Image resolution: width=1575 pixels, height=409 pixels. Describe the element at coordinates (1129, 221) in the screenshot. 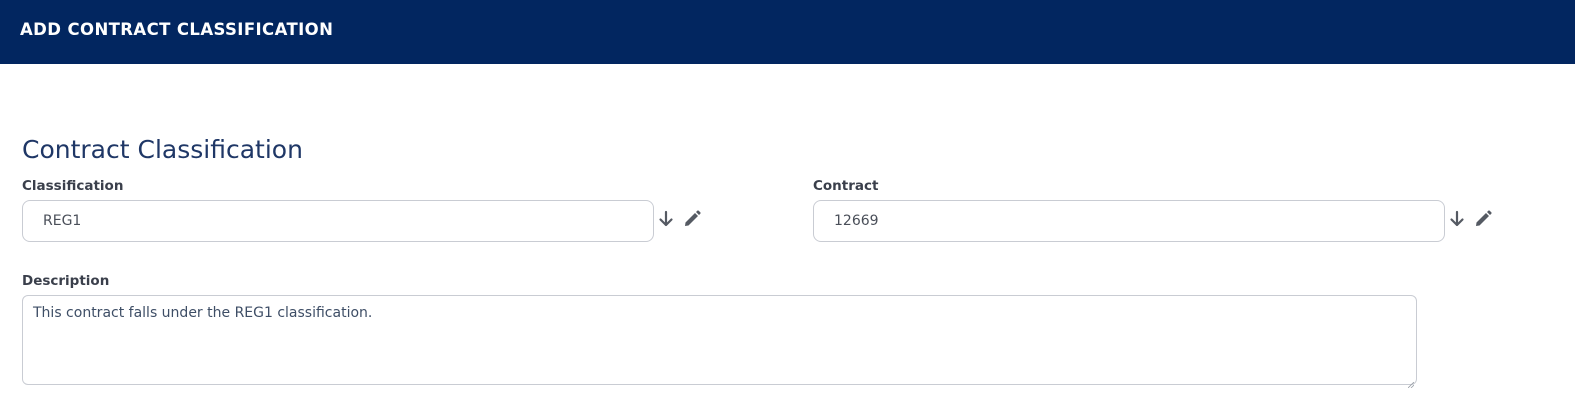

I see `contract-input: 12669` at that location.